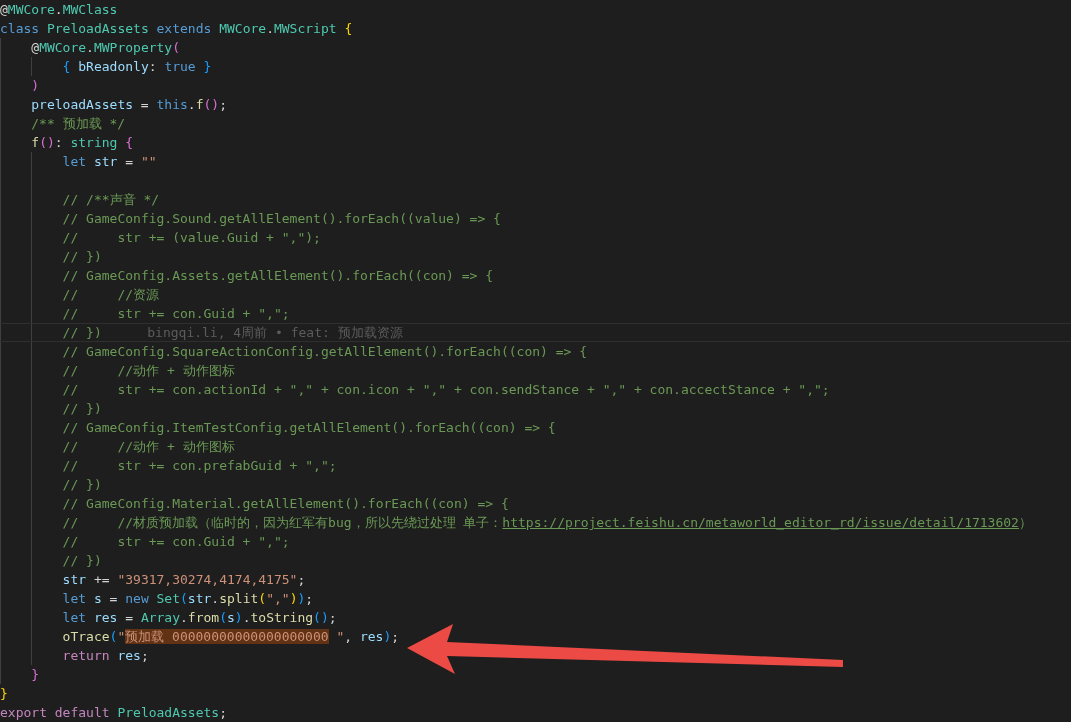 This screenshot has width=1071, height=722. What do you see at coordinates (113, 713) in the screenshot?
I see `code-line: export default PreloadAssets;` at bounding box center [113, 713].